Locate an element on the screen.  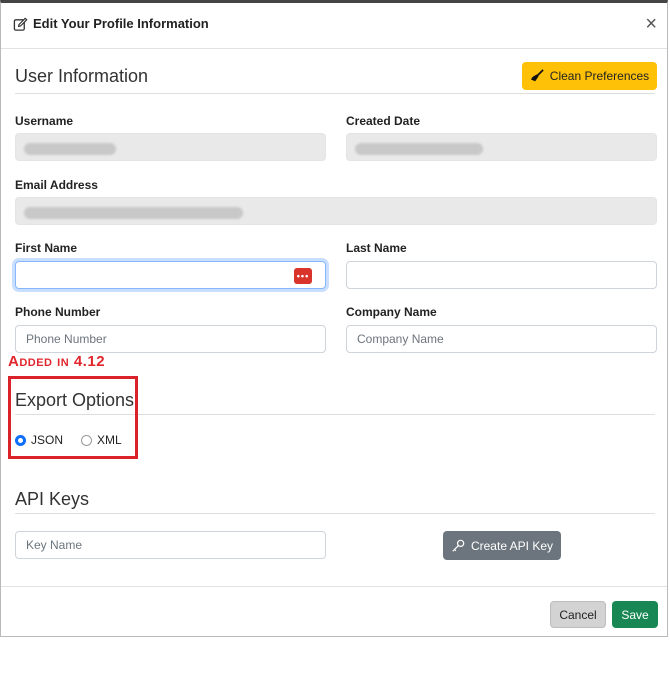
username-label: Username is located at coordinates (44, 121).